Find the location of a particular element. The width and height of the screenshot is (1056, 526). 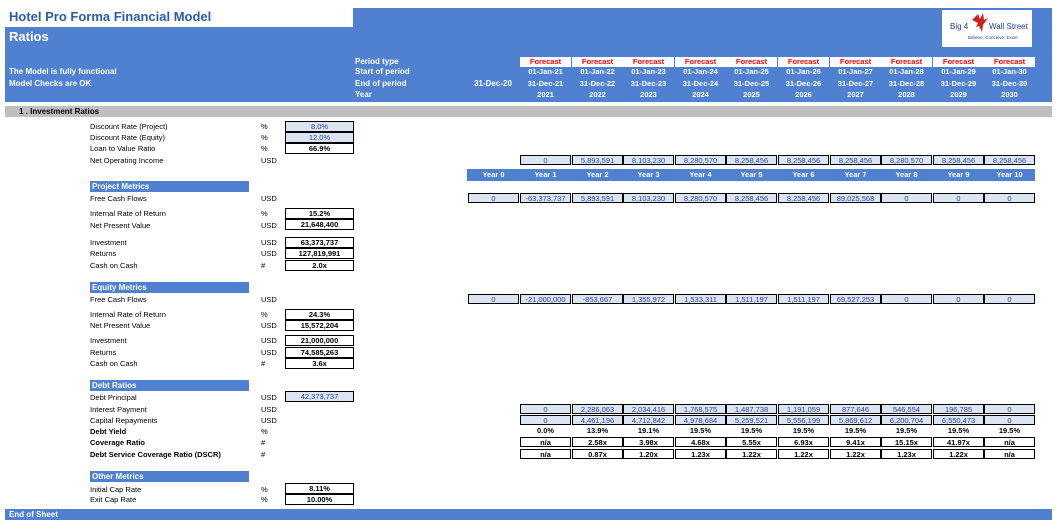

period-end-1: 31-Dec-22 is located at coordinates (597, 83).